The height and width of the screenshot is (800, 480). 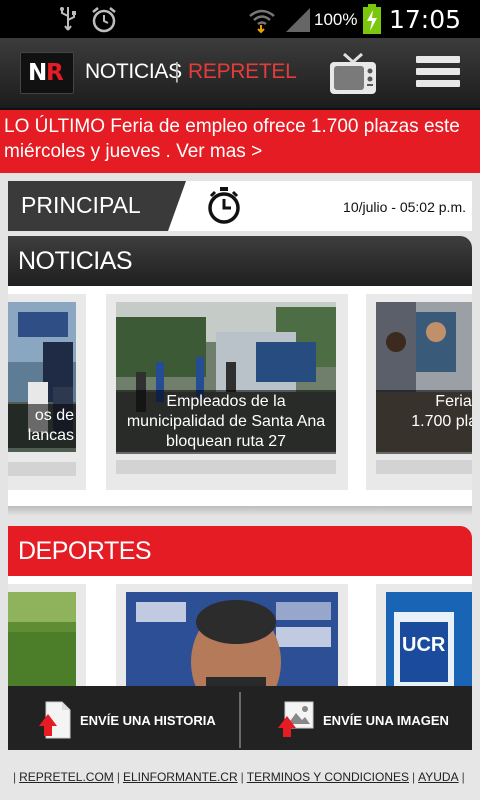 What do you see at coordinates (336, 19) in the screenshot?
I see `battery-percent: 100%` at bounding box center [336, 19].